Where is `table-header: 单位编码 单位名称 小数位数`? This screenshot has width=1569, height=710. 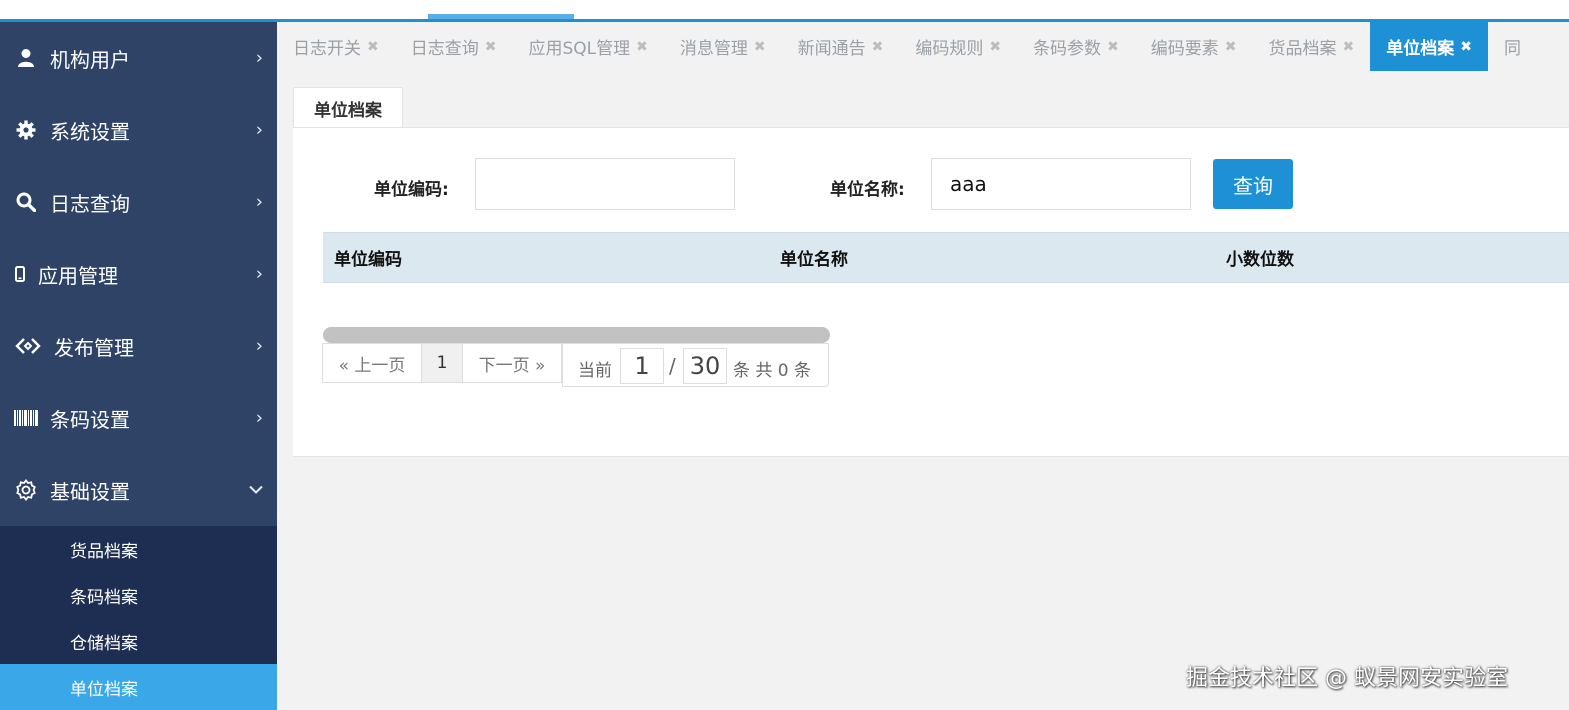 table-header: 单位编码 单位名称 小数位数 is located at coordinates (946, 257).